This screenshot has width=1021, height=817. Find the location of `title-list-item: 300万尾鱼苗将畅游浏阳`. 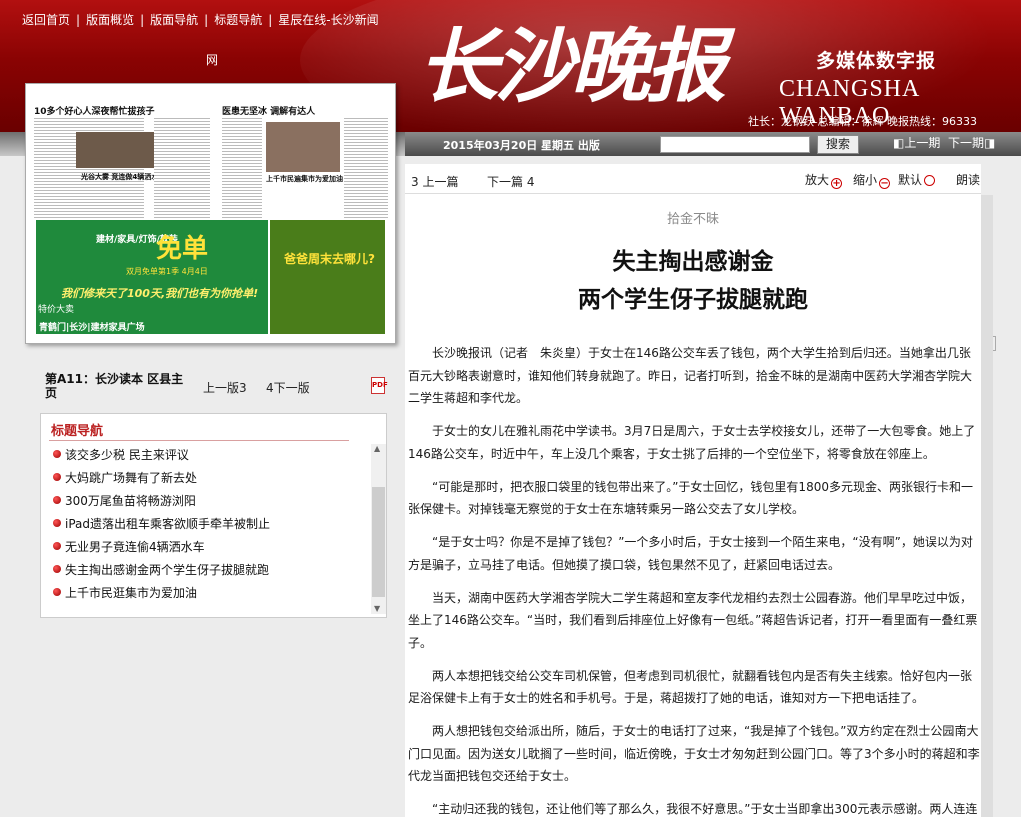

title-list-item: 300万尾鱼苗将畅游浏阳 is located at coordinates (210, 501).